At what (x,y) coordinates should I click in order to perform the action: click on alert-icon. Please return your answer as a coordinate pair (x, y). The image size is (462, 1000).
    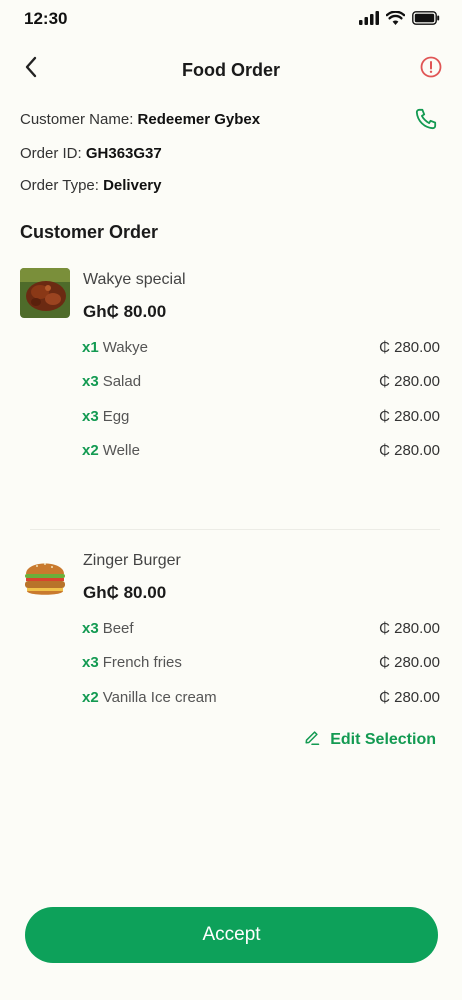
    Looking at the image, I should click on (431, 69).